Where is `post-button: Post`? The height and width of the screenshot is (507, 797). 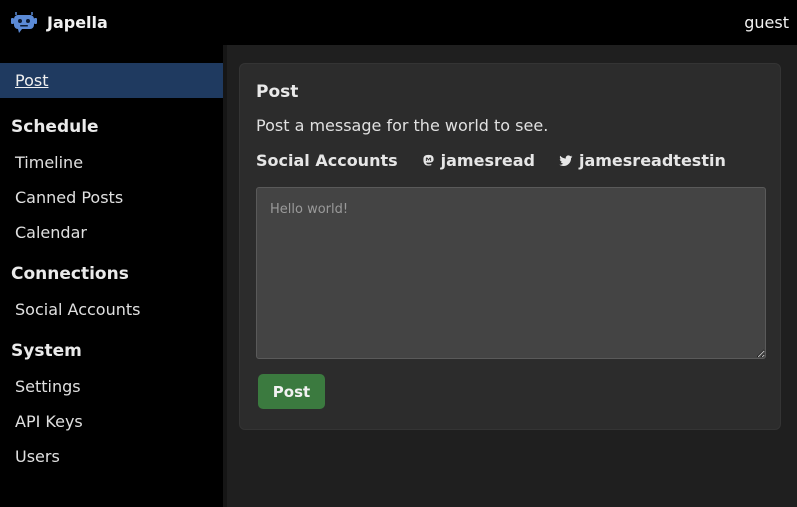
post-button: Post is located at coordinates (291, 391).